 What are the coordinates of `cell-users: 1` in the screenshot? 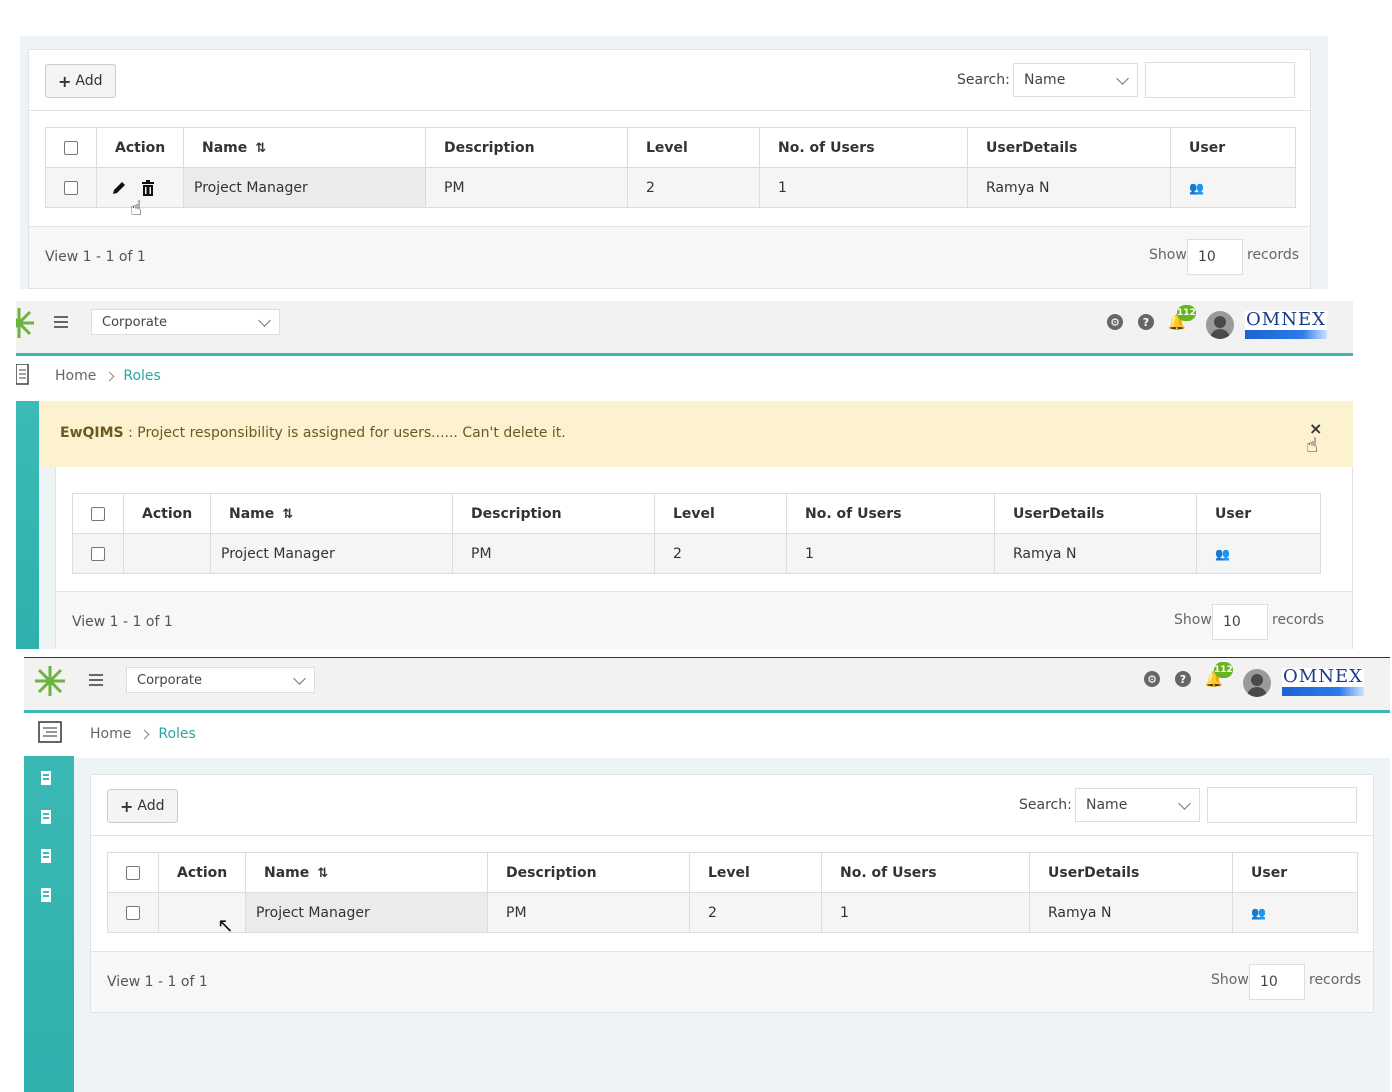 It's located at (925, 912).